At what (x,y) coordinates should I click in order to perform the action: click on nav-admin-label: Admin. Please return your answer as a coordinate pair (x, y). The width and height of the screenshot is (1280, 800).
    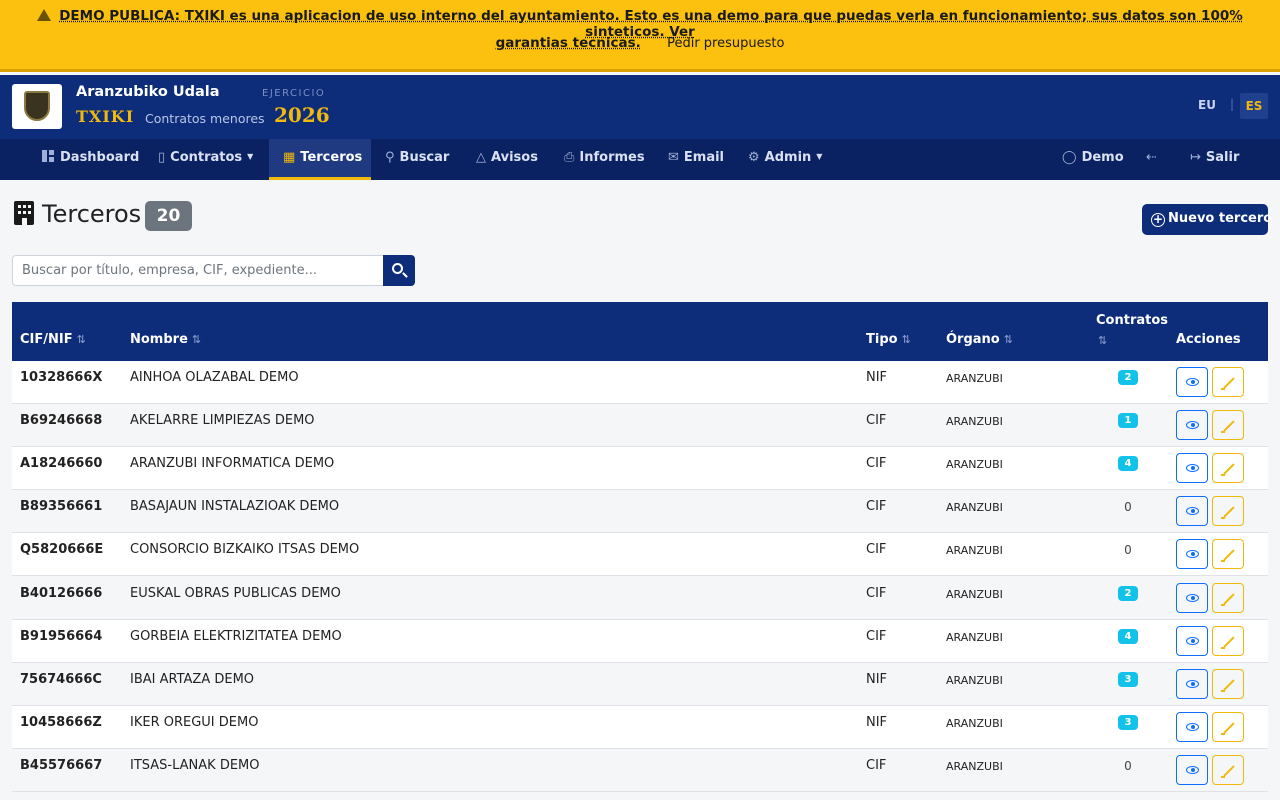
    Looking at the image, I should click on (788, 157).